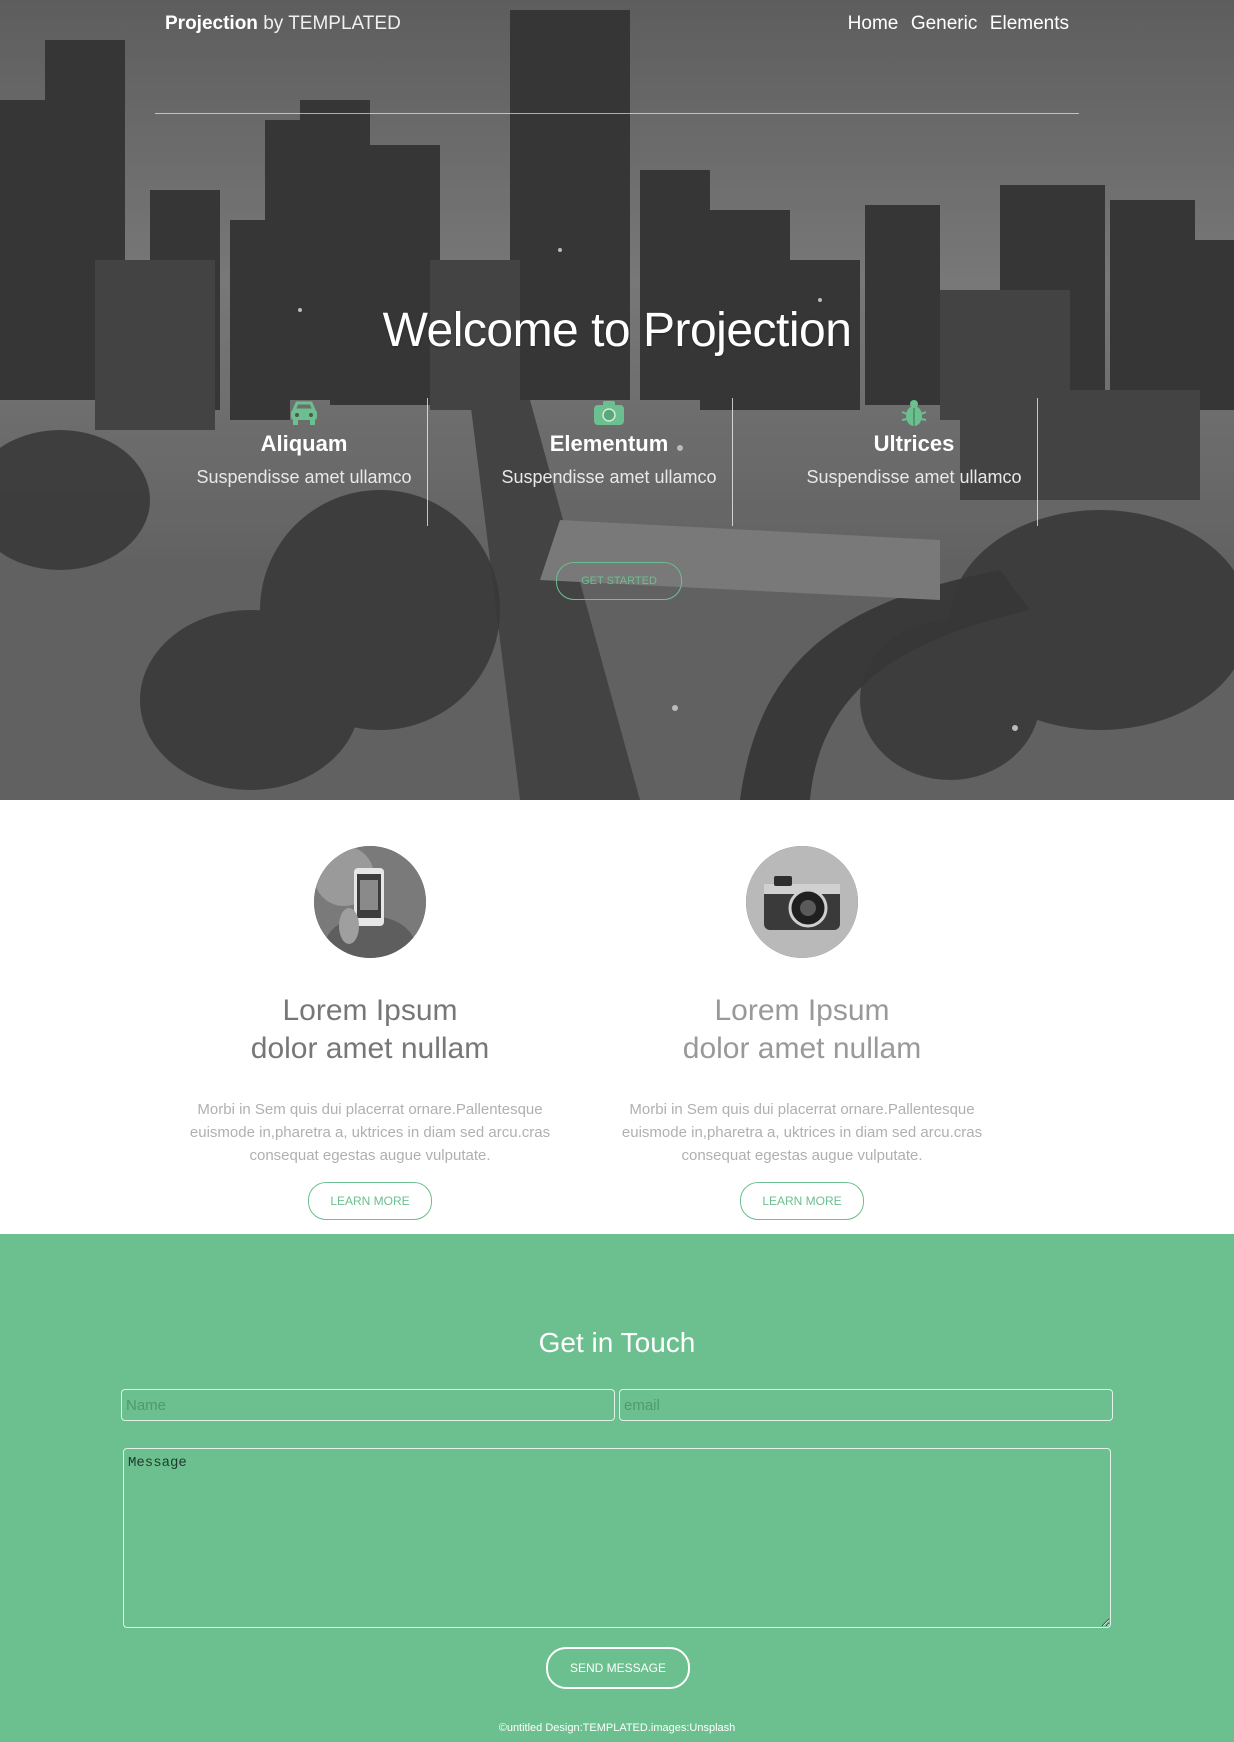  What do you see at coordinates (1029, 23) in the screenshot?
I see `nav-link-elements: Elements` at bounding box center [1029, 23].